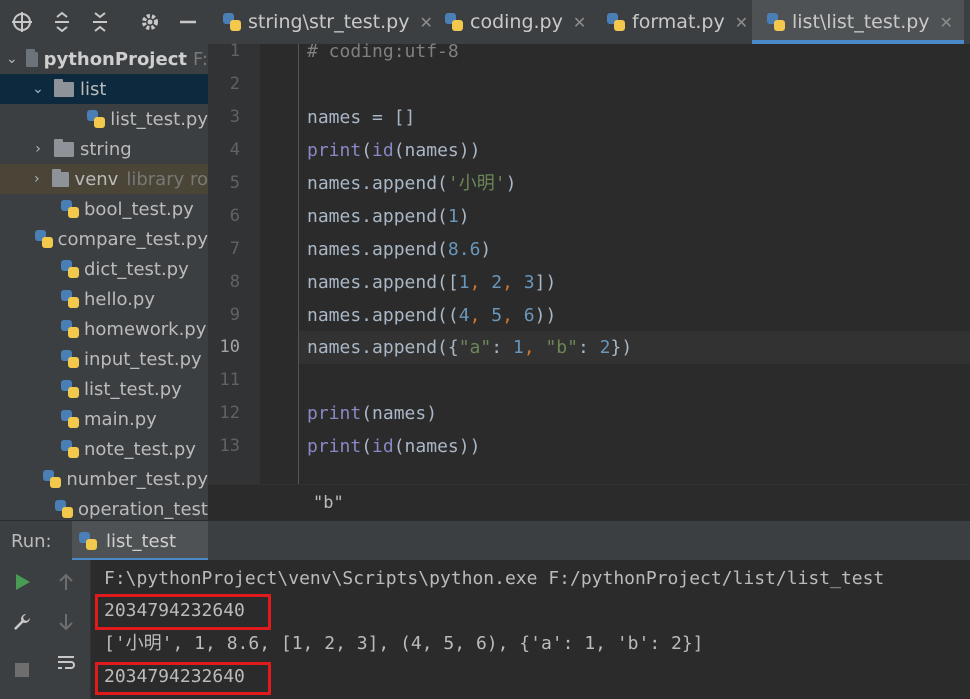 Image resolution: width=970 pixels, height=699 pixels. What do you see at coordinates (383, 51) in the screenshot?
I see `code-line-1: # coding:utf-8` at bounding box center [383, 51].